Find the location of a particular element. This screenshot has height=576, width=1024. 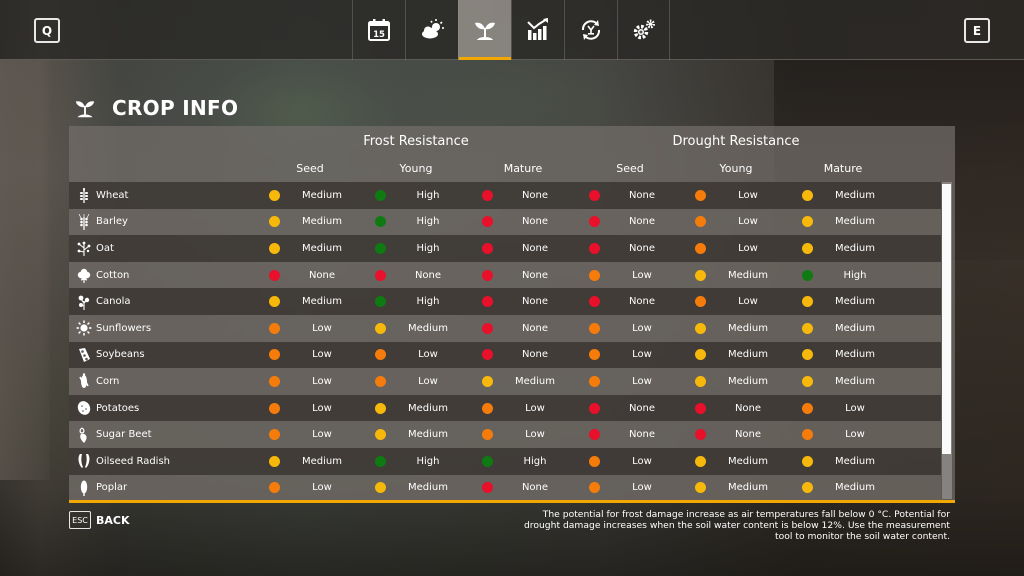

menu-tabs: 15 is located at coordinates (511, 30).